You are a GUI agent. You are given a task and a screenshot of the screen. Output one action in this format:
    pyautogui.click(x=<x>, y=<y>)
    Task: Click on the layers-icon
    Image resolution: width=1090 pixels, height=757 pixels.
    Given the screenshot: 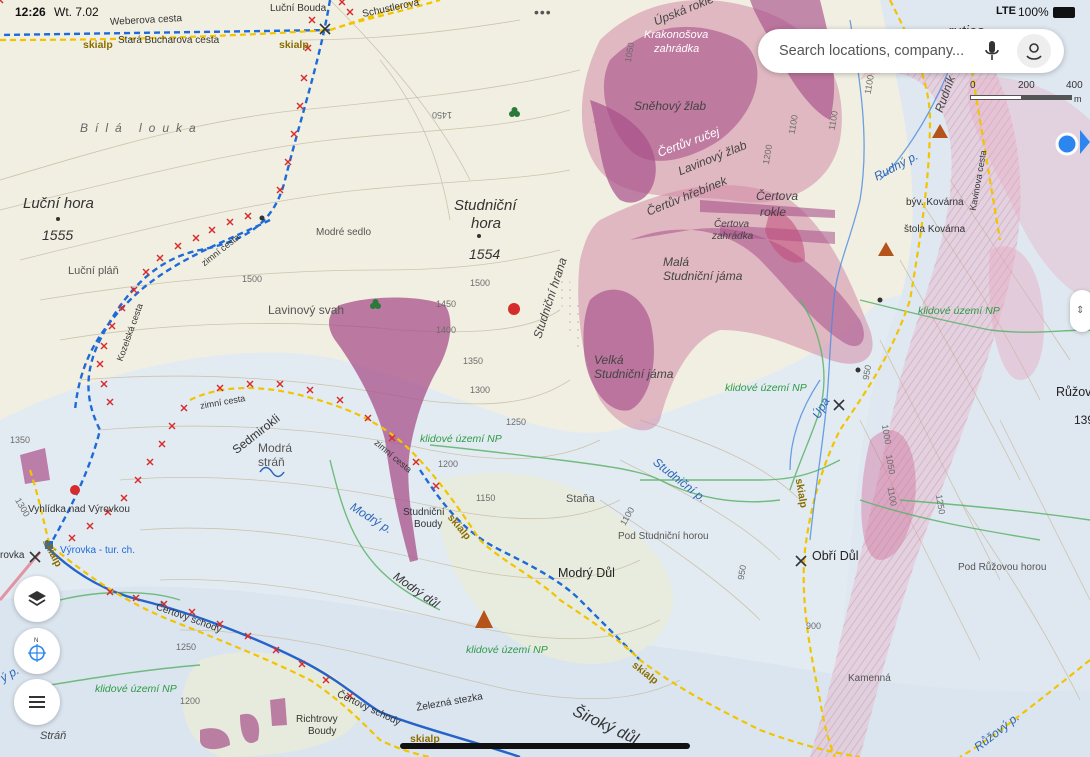 What is the action you would take?
    pyautogui.click(x=37, y=599)
    